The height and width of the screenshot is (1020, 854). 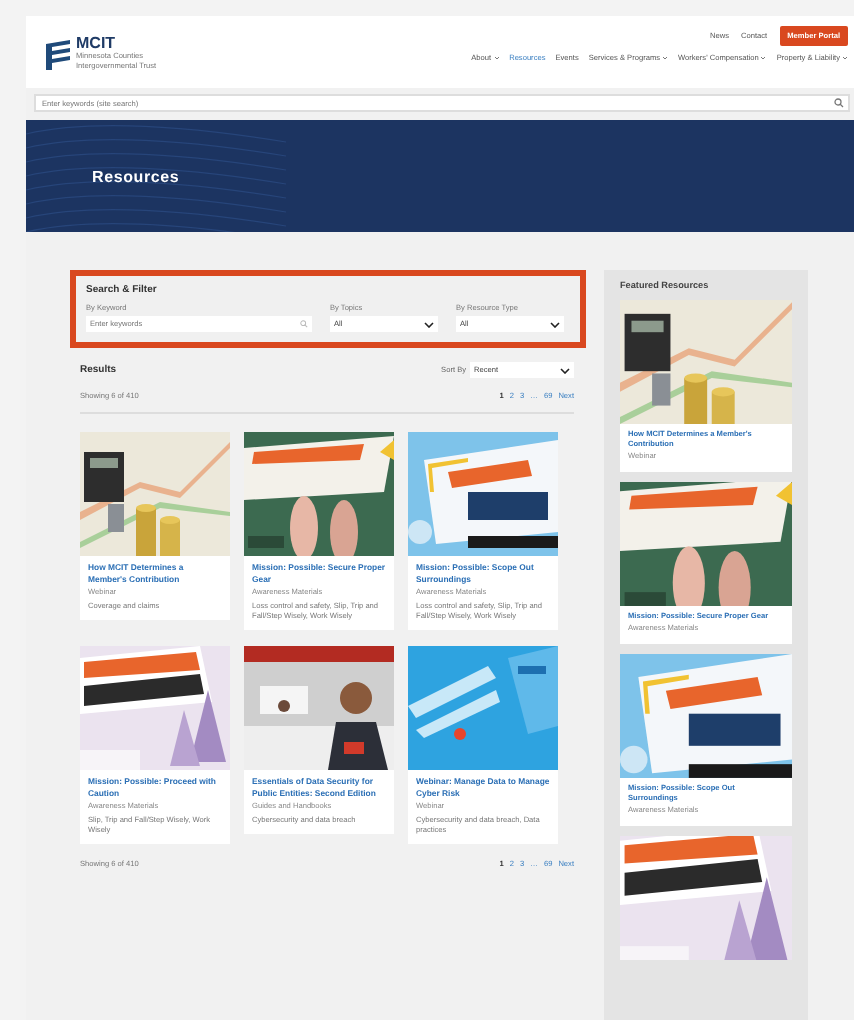 What do you see at coordinates (58, 53) in the screenshot?
I see `logo-icon` at bounding box center [58, 53].